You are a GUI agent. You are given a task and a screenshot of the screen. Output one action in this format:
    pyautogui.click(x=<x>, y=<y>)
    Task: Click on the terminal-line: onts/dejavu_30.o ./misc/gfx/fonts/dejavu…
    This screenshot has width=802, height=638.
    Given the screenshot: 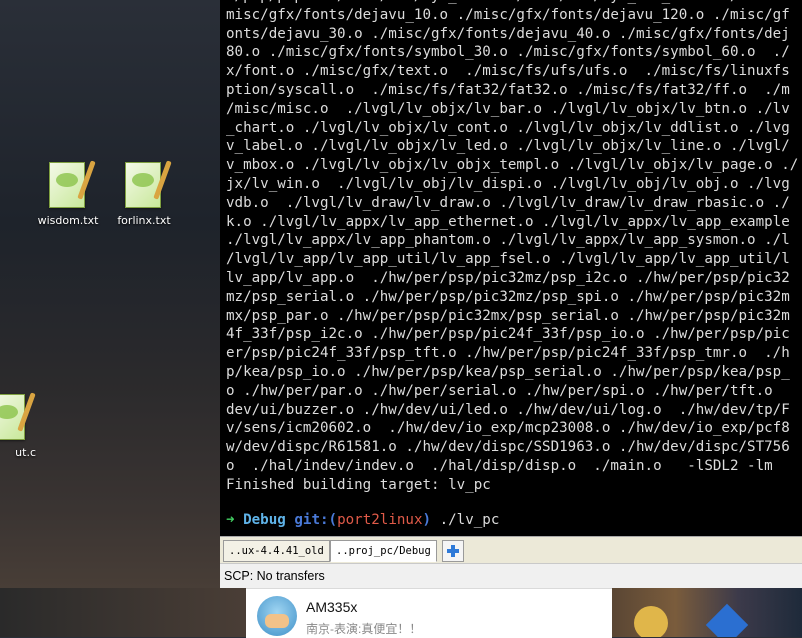 What is the action you would take?
    pyautogui.click(x=508, y=33)
    